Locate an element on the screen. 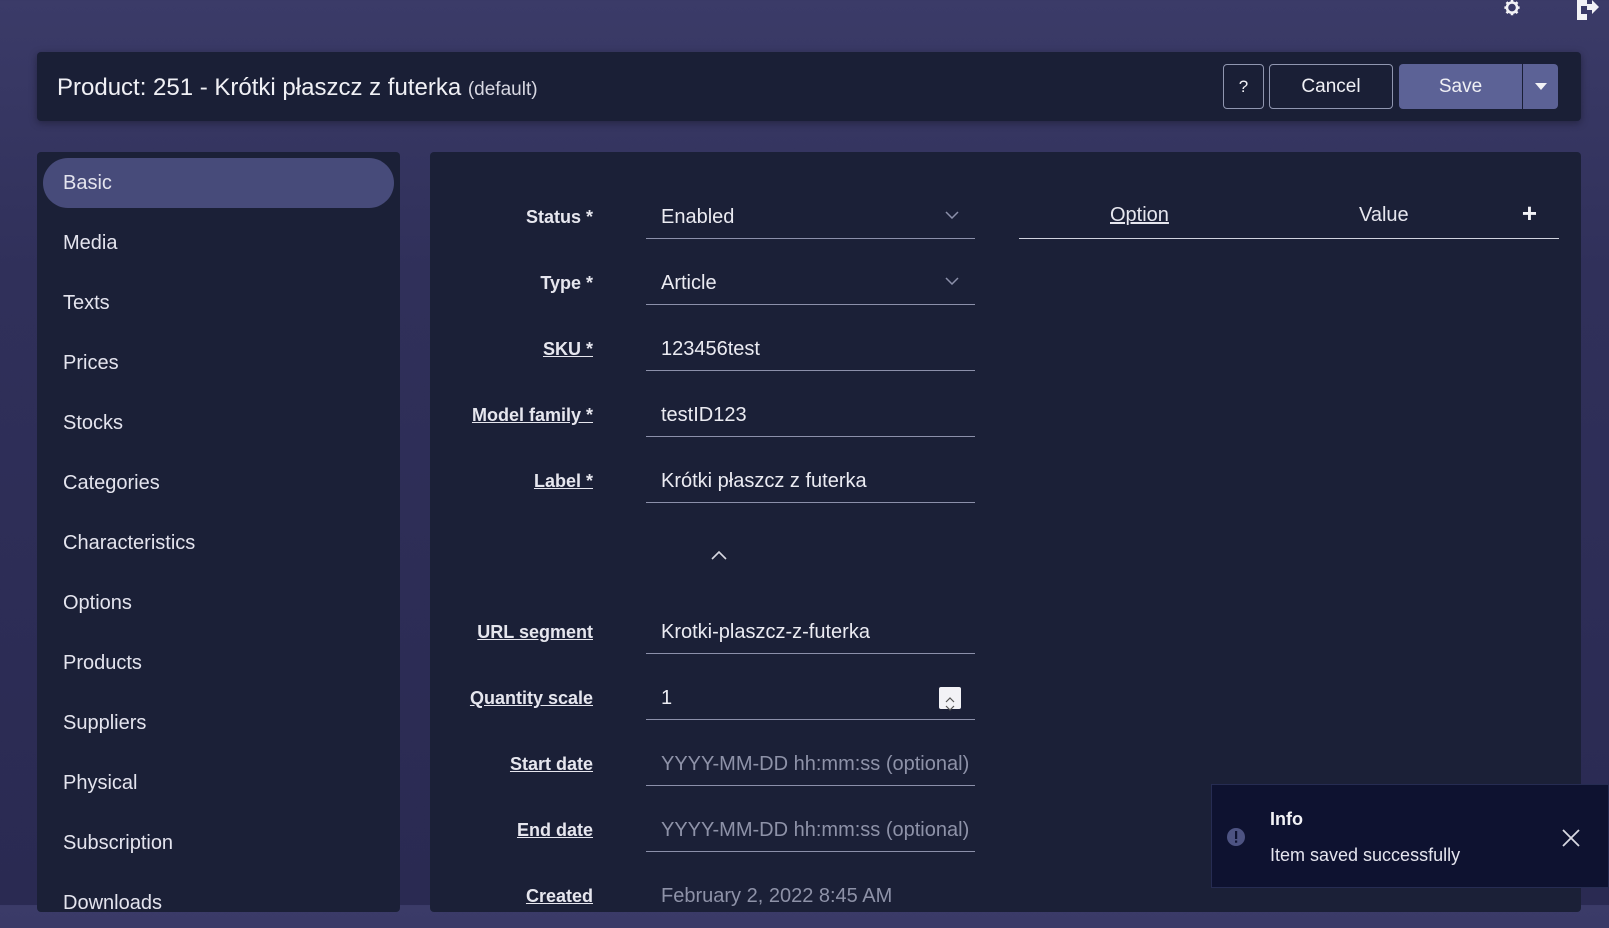 The width and height of the screenshot is (1609, 928). sidebar-item-basic: Basic is located at coordinates (218, 183).